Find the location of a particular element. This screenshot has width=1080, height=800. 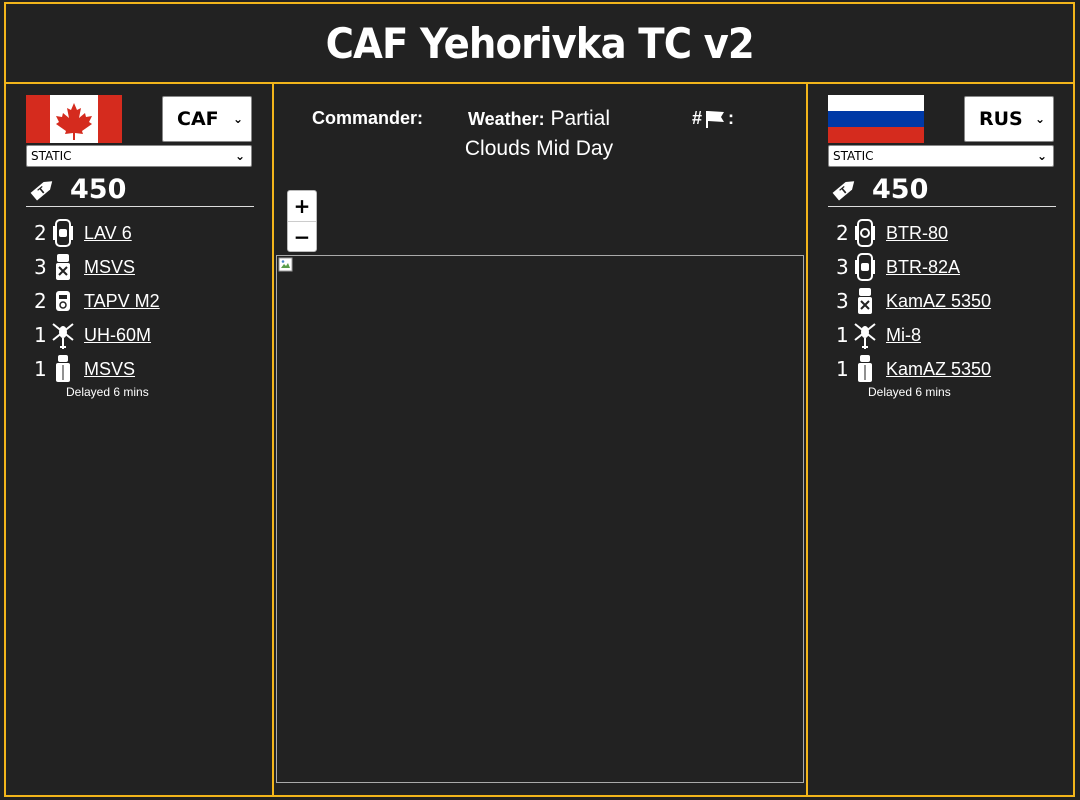

zoom-in-button: + is located at coordinates (302, 206).